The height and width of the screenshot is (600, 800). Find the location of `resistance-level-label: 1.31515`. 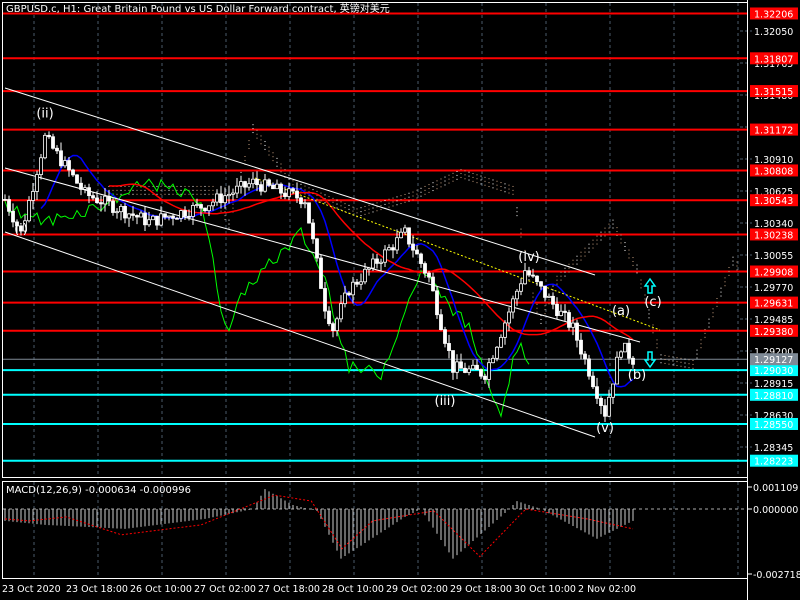

resistance-level-label: 1.31515 is located at coordinates (773, 92).